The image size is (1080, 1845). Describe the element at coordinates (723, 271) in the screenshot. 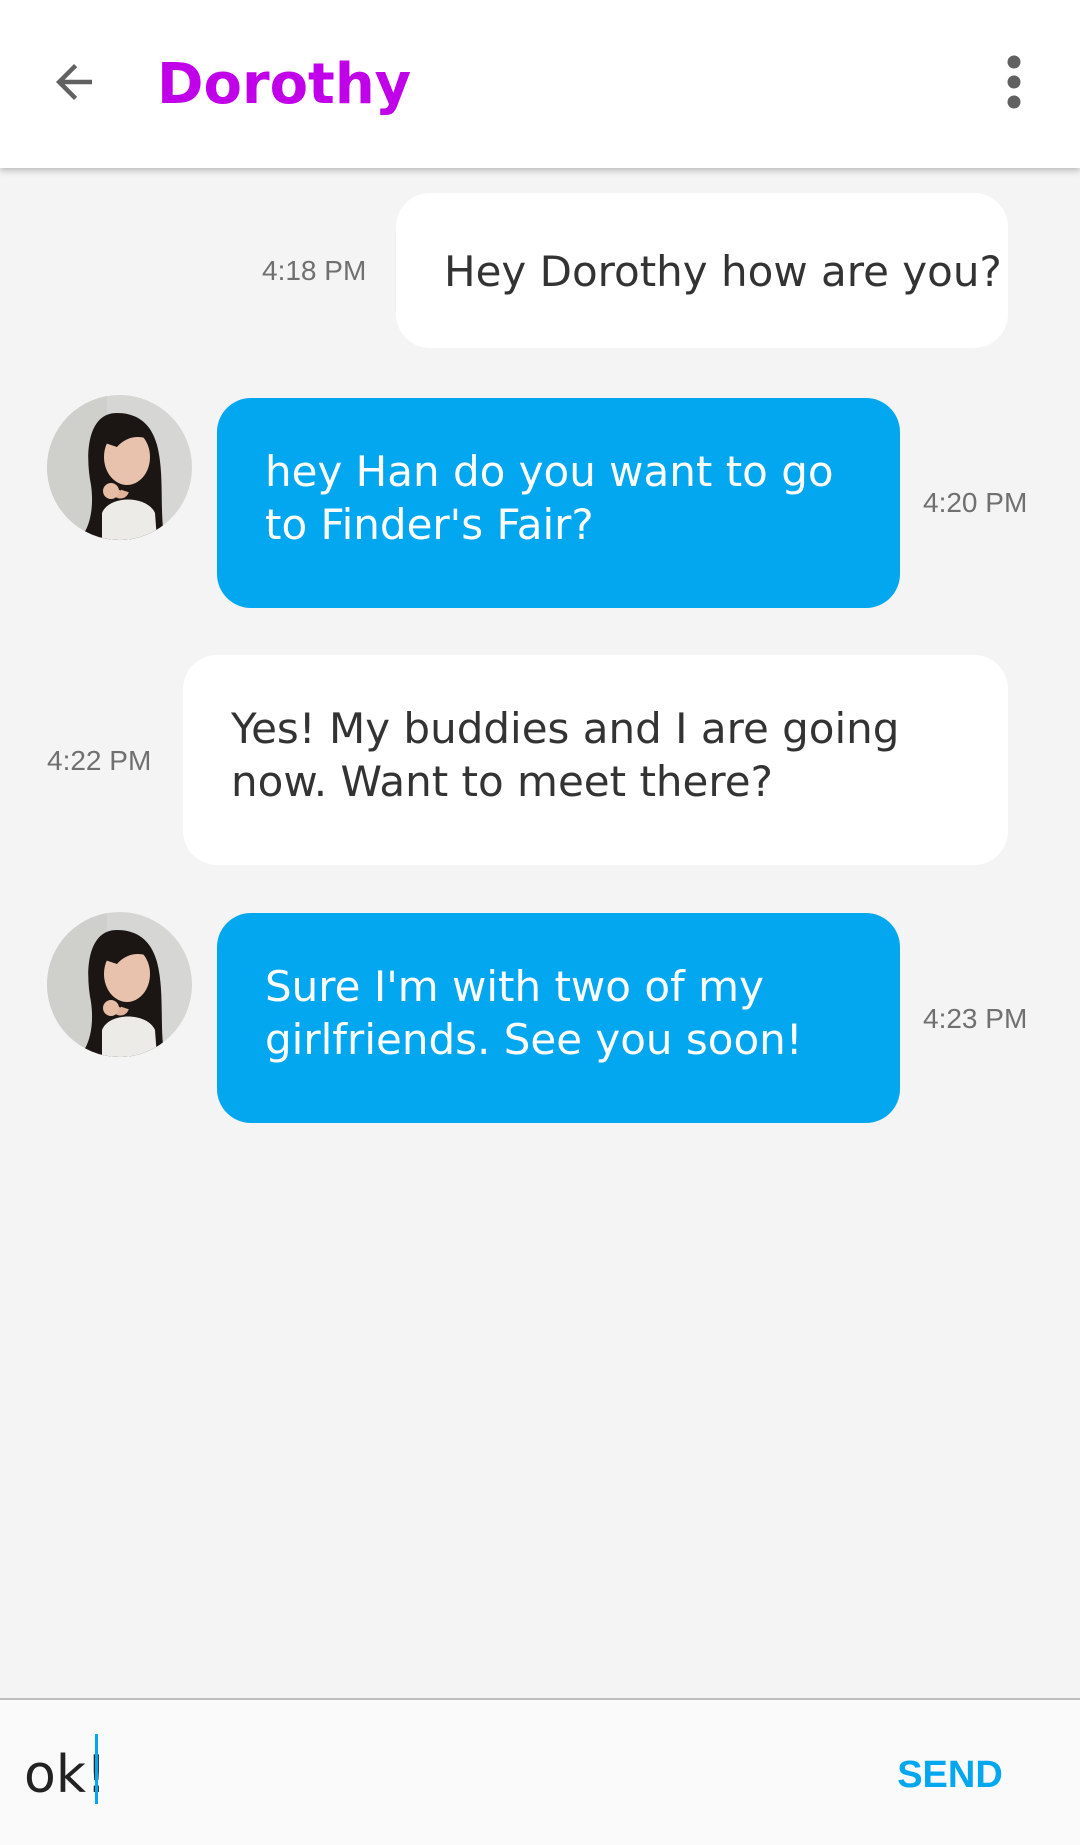

I see `message-text: Hey Dorothy how are you?` at that location.